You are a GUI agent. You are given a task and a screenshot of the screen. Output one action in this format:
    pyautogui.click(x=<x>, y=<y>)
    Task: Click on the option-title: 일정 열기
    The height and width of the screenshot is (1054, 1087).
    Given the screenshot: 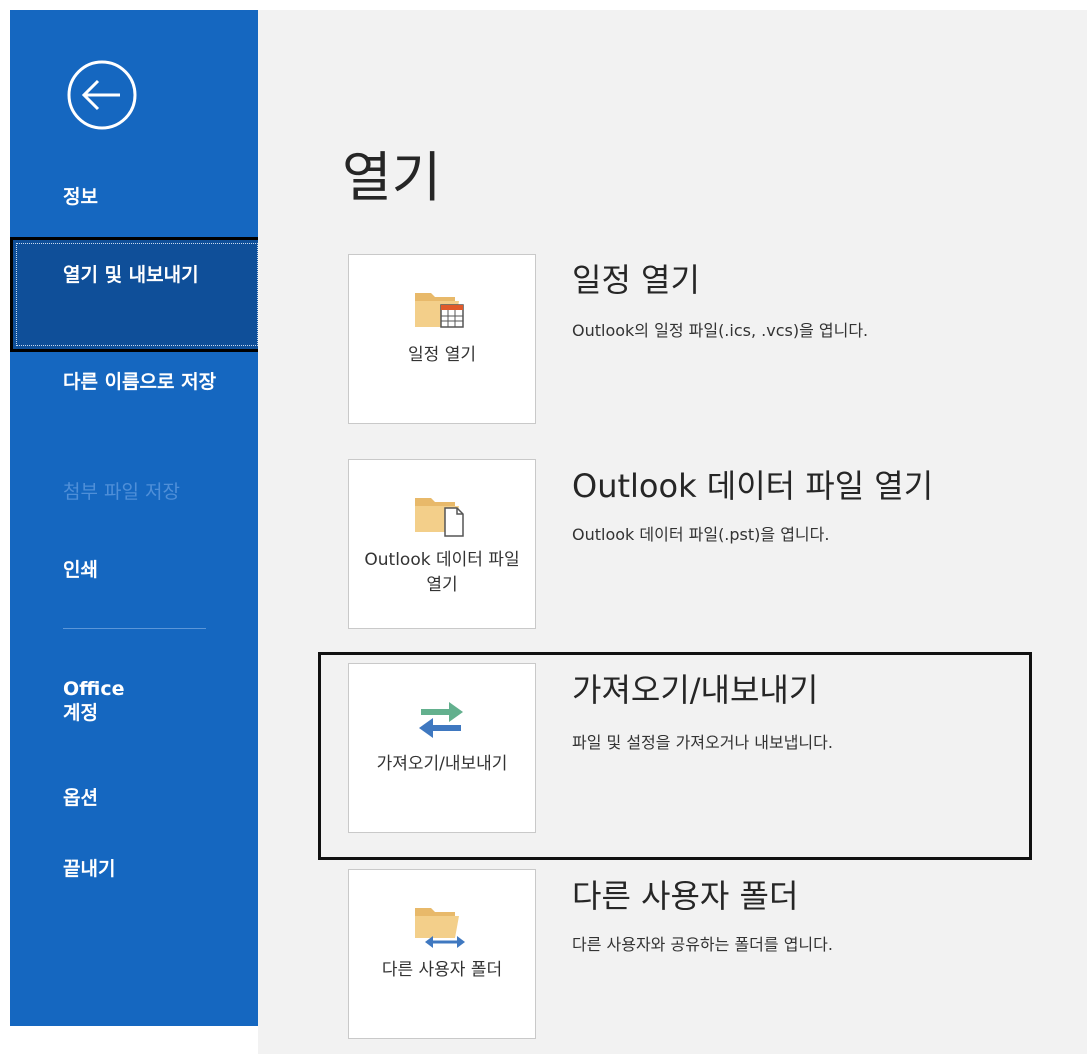 What is the action you would take?
    pyautogui.click(x=636, y=280)
    